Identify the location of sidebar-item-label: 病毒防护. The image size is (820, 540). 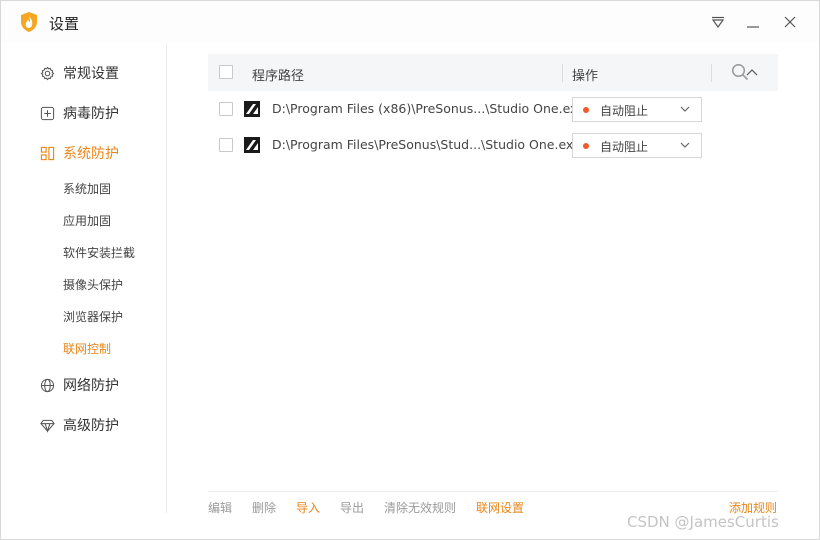
(91, 114).